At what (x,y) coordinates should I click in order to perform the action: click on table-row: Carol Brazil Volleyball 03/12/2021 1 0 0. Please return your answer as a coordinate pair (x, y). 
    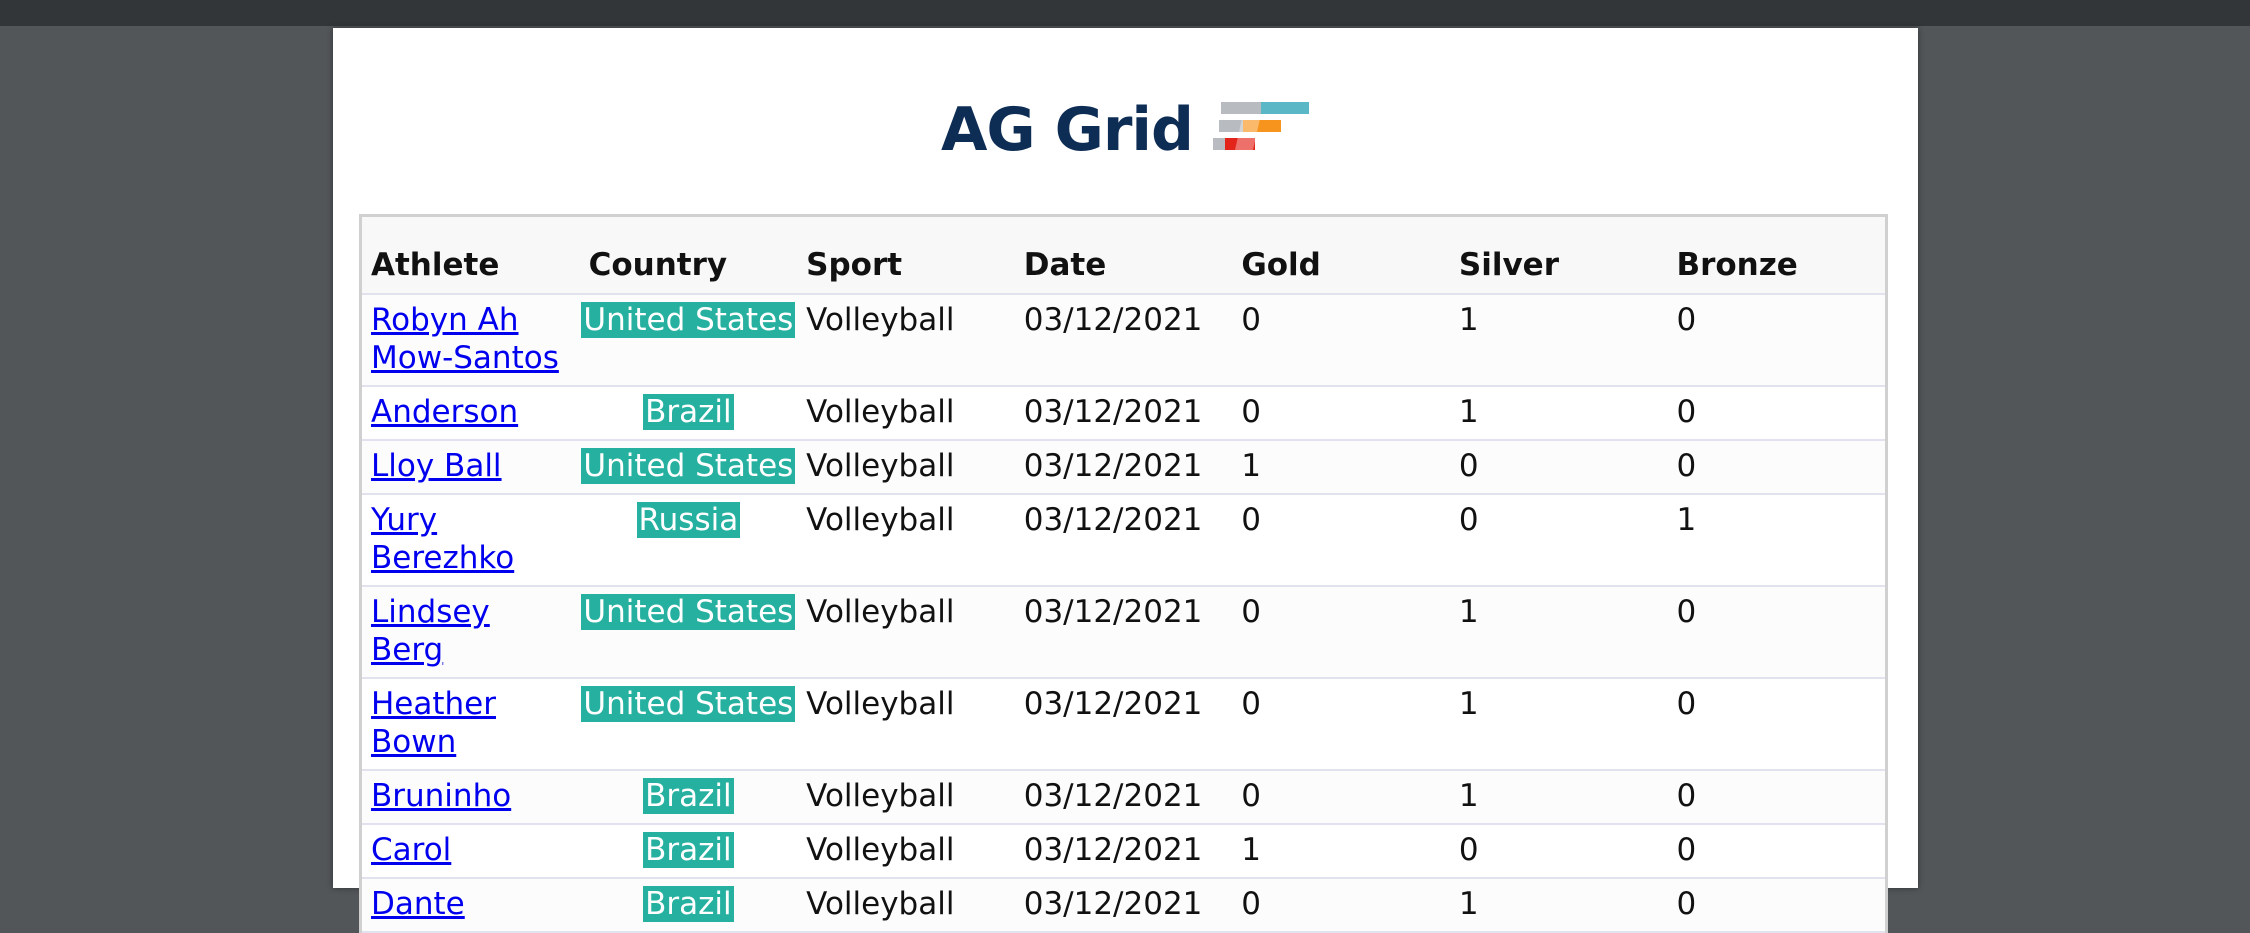
    Looking at the image, I should click on (1123, 852).